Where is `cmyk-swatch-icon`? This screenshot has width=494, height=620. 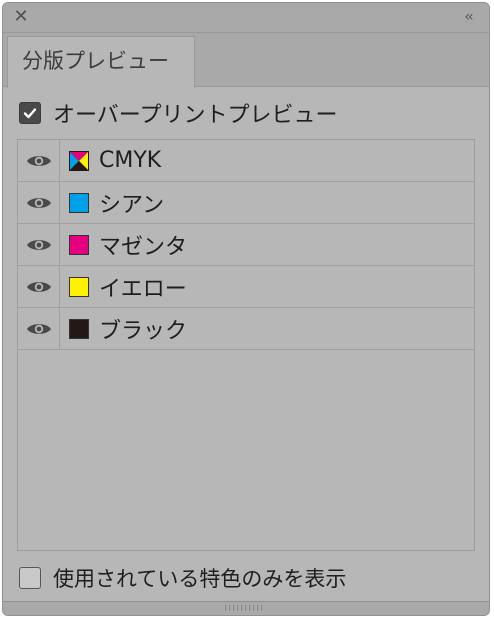
cmyk-swatch-icon is located at coordinates (79, 160).